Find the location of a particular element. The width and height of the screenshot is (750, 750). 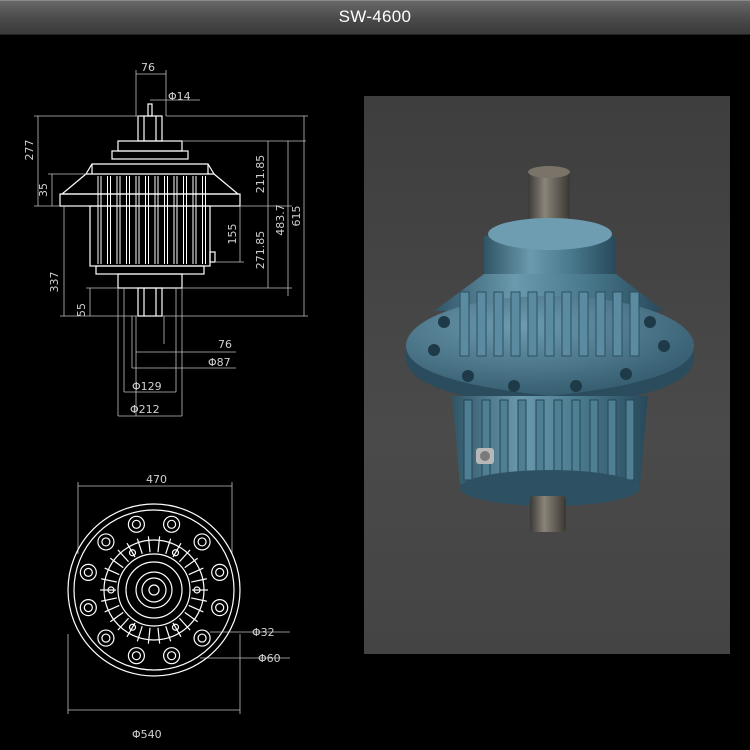

dim-diameter-32: Φ32 is located at coordinates (263, 632).